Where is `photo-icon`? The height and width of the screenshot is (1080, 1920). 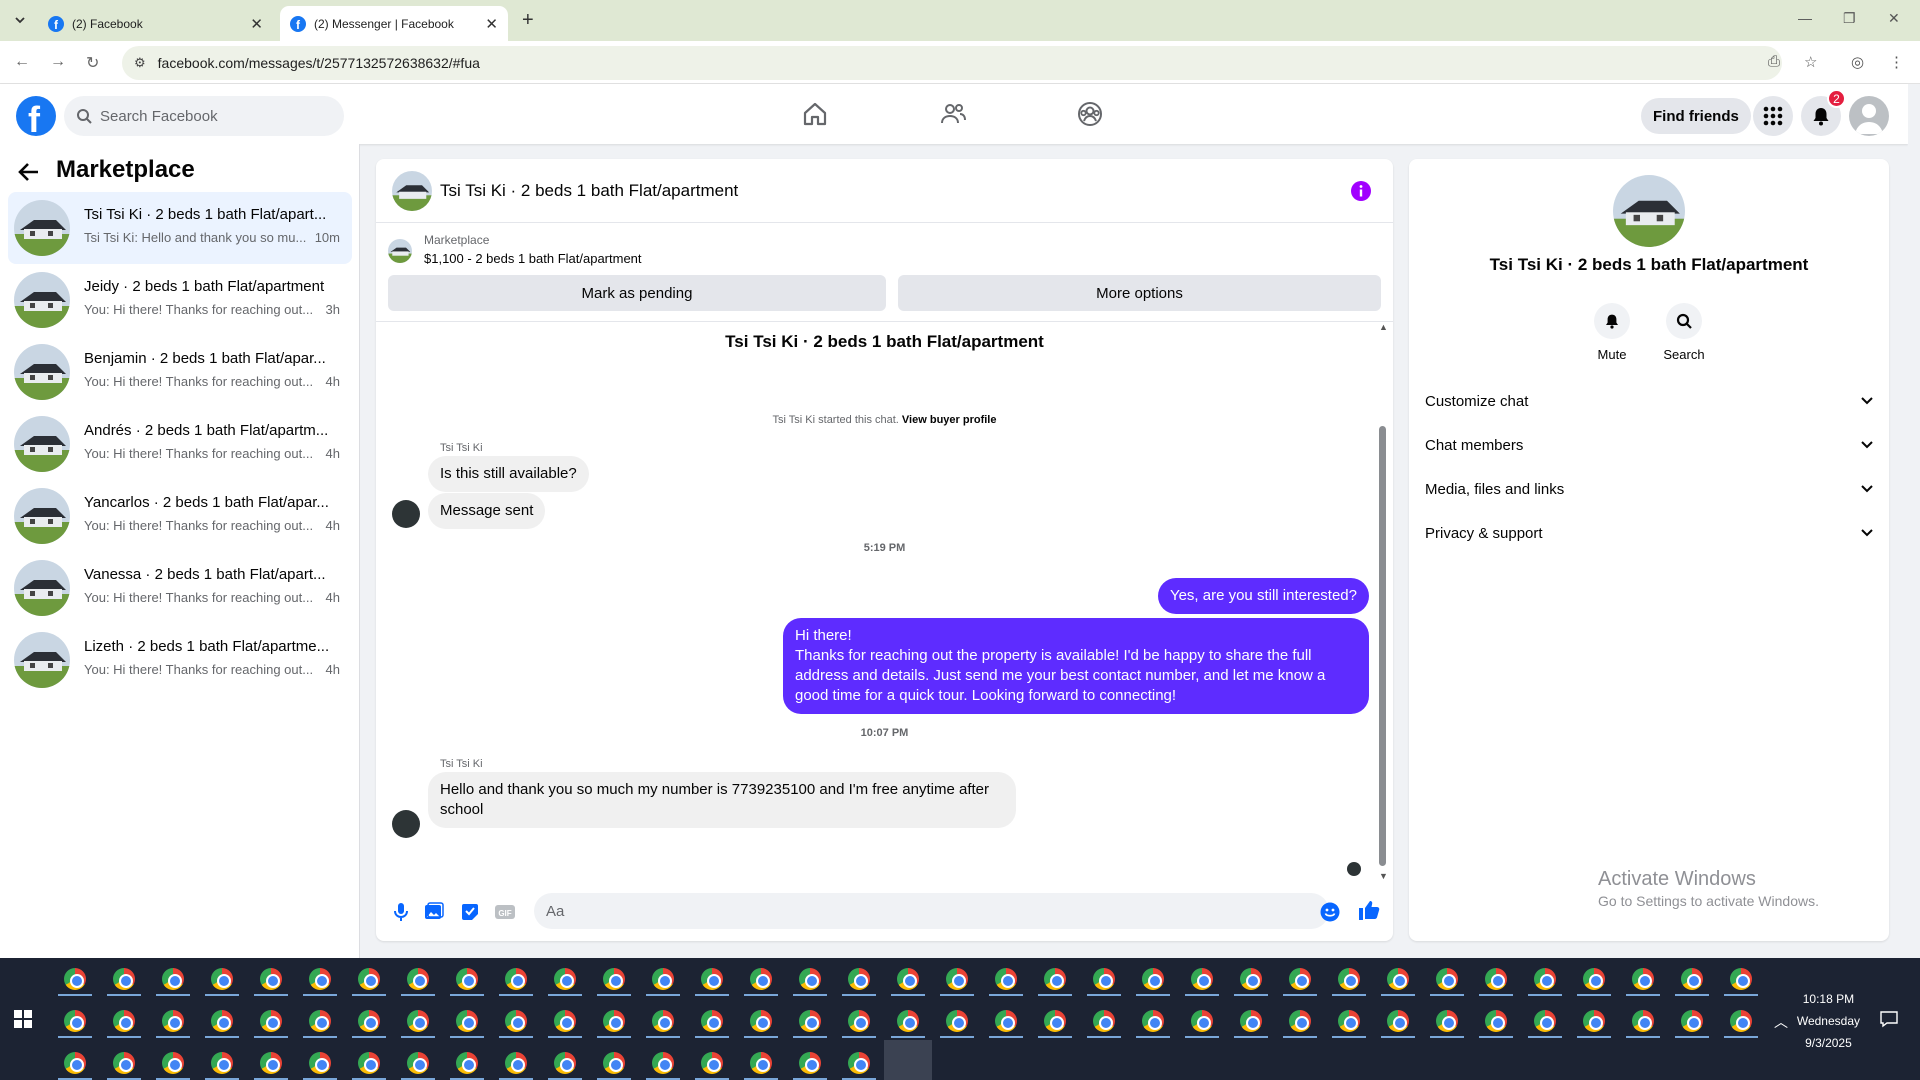 photo-icon is located at coordinates (434, 912).